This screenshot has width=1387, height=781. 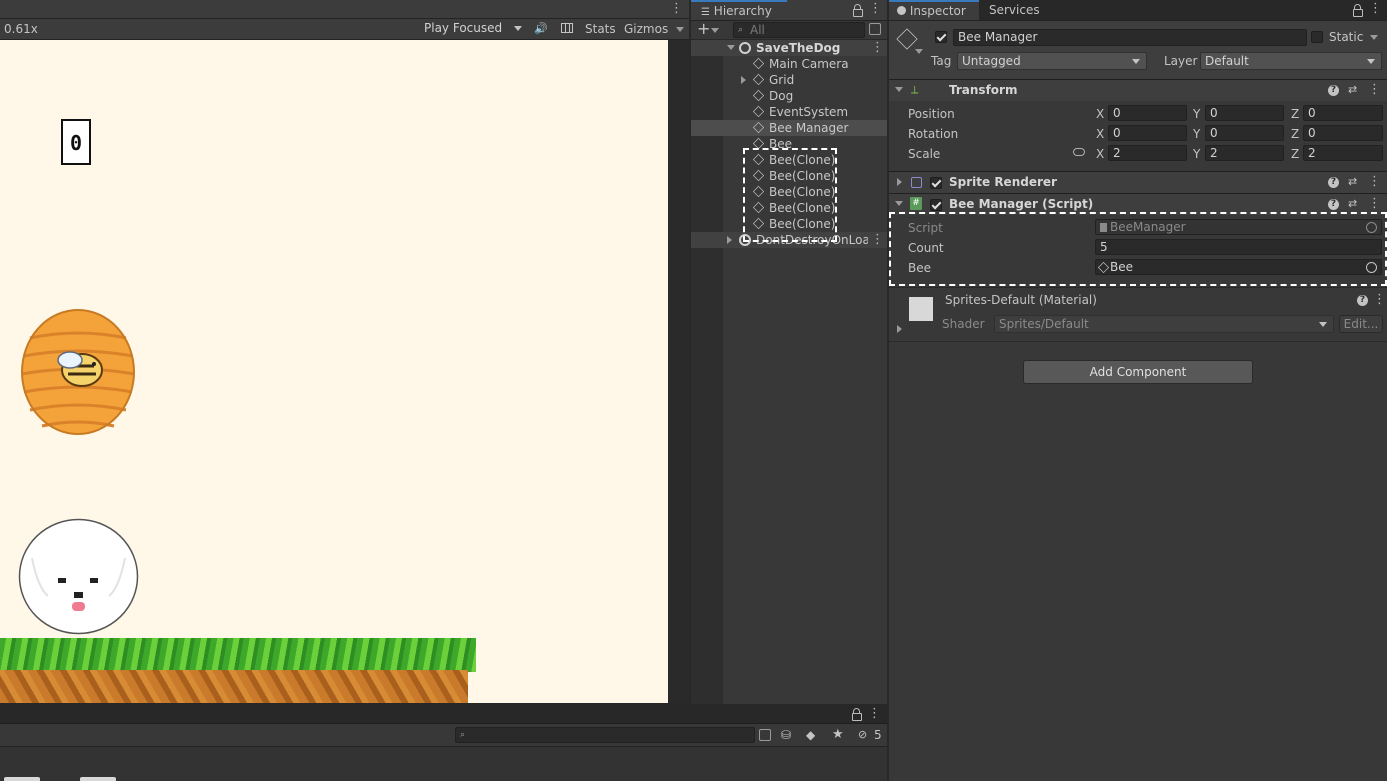 I want to click on static-checkbox, so click(x=1317, y=37).